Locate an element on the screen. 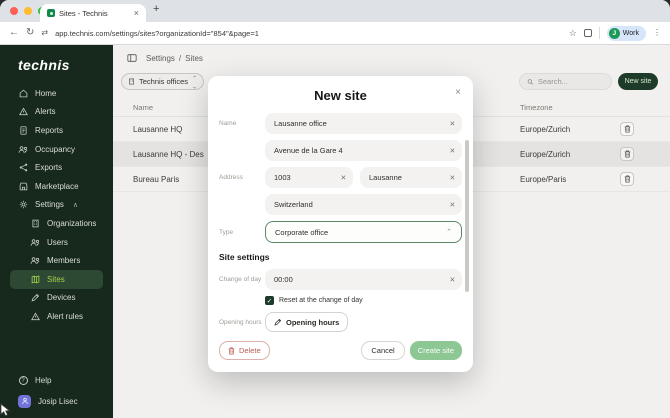  sidebar-item-home: Home is located at coordinates (56, 93).